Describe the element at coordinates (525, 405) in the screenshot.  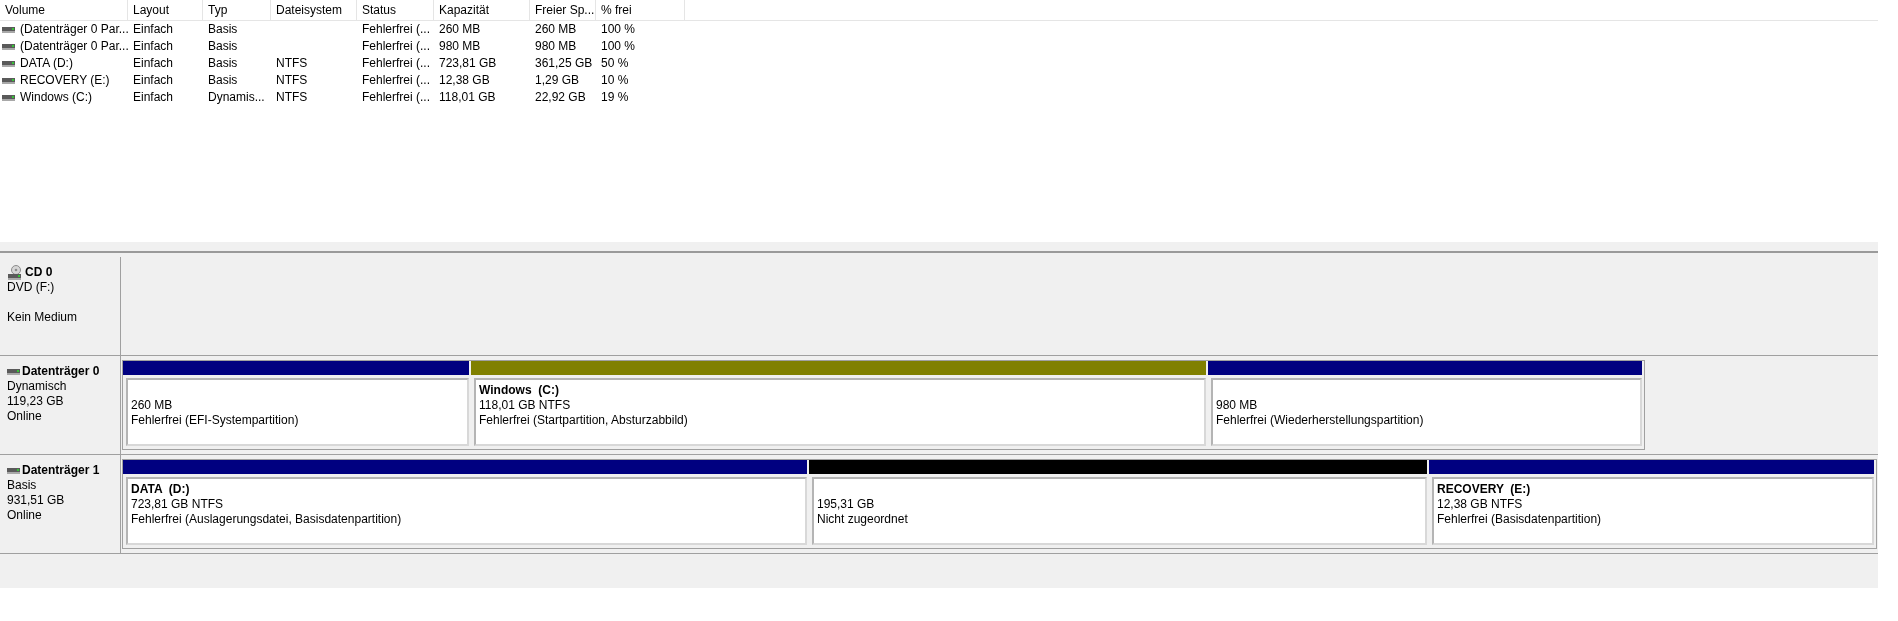
I see `partition-size: 118,01 GB NTFS` at that location.